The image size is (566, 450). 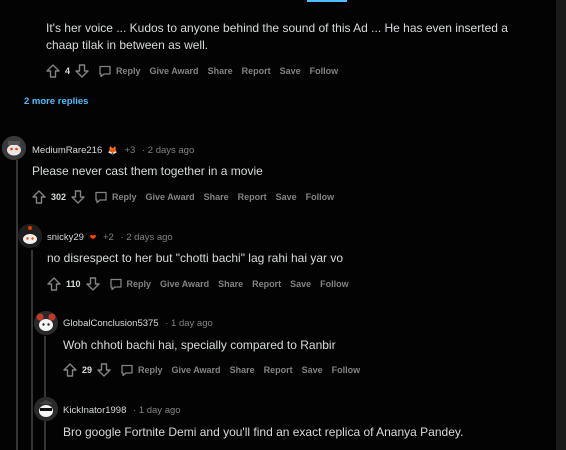 I want to click on scrollbar, so click(x=561, y=225).